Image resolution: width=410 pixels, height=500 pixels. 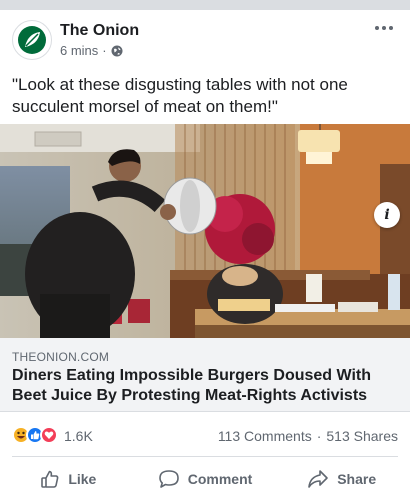 What do you see at coordinates (168, 479) in the screenshot?
I see `comment-bubble-icon` at bounding box center [168, 479].